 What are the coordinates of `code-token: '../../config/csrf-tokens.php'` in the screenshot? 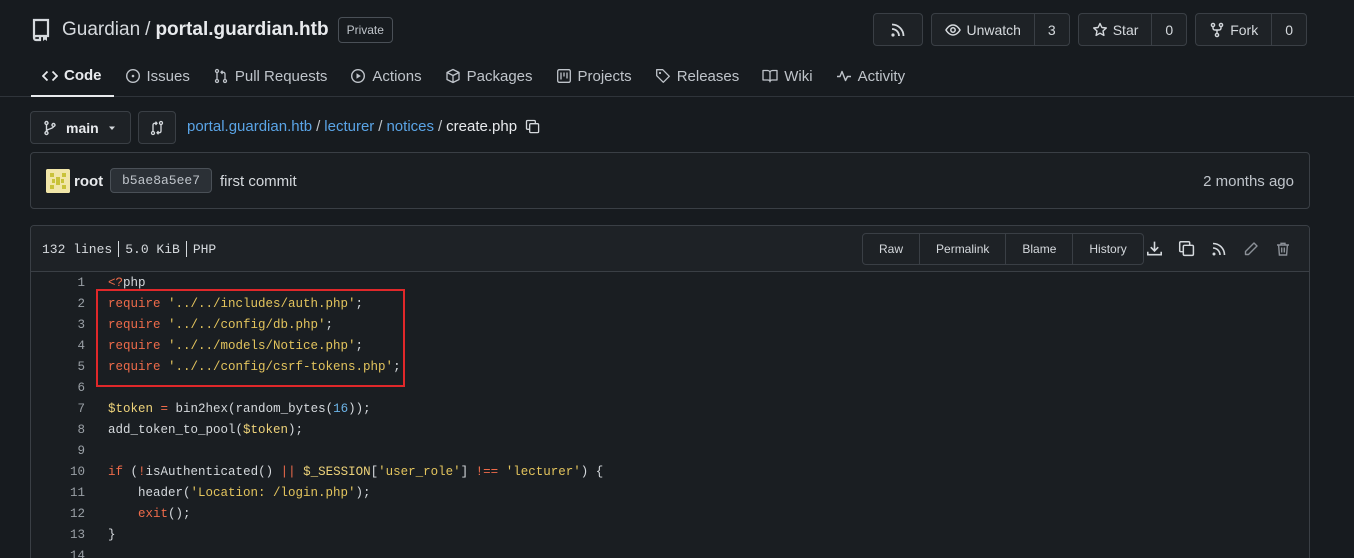 It's located at (281, 366).